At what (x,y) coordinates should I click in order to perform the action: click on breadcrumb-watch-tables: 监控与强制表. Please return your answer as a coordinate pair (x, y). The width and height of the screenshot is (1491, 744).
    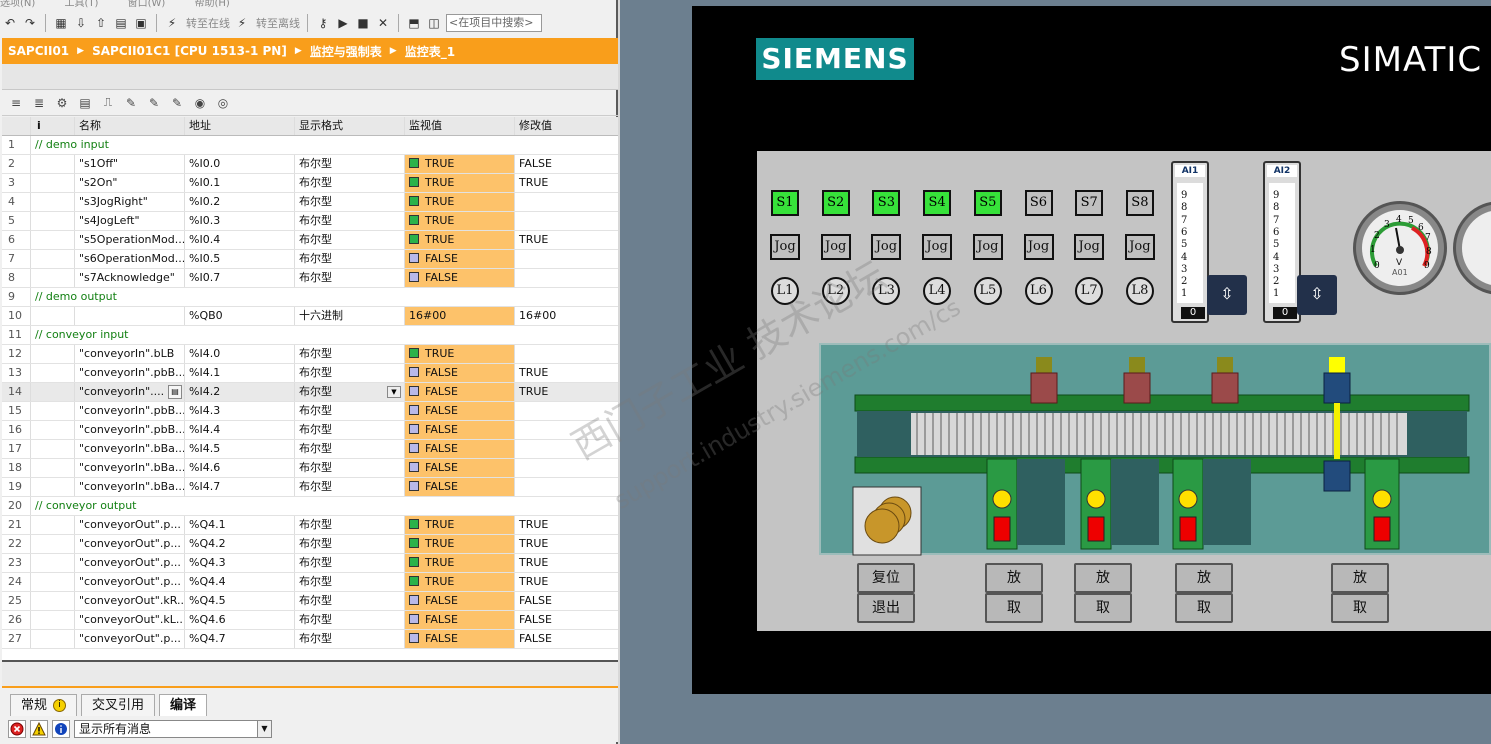
    Looking at the image, I should click on (346, 51).